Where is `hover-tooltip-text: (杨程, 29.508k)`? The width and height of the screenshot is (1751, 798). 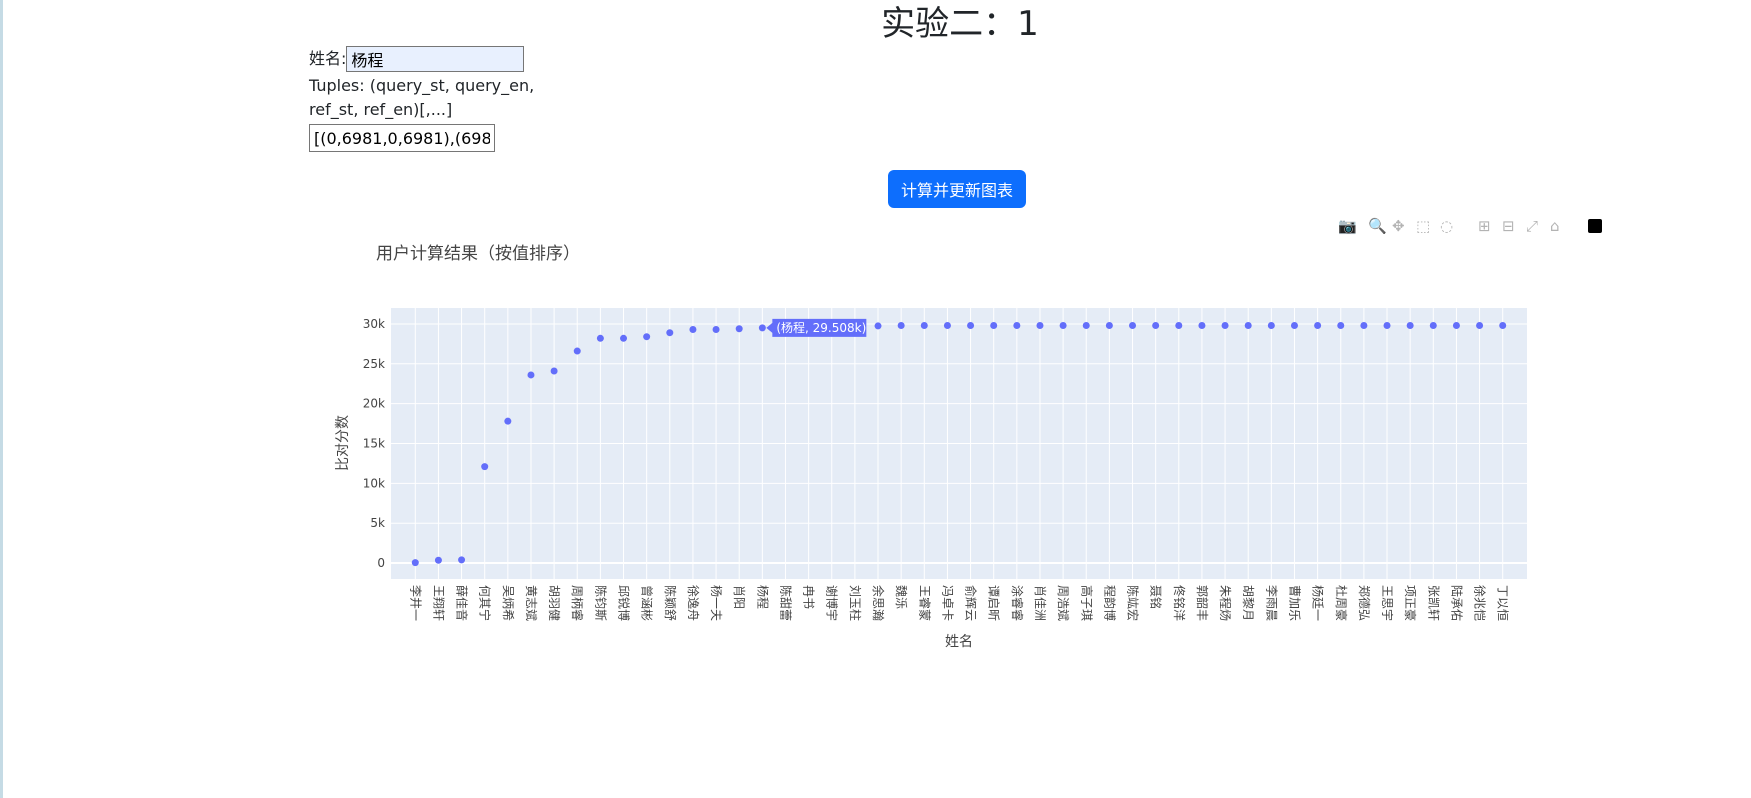 hover-tooltip-text: (杨程, 29.508k) is located at coordinates (821, 327).